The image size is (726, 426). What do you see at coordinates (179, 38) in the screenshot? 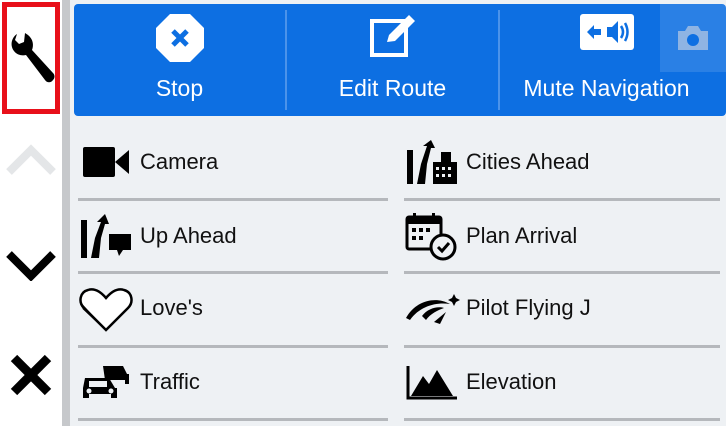
I see `stop-icon` at bounding box center [179, 38].